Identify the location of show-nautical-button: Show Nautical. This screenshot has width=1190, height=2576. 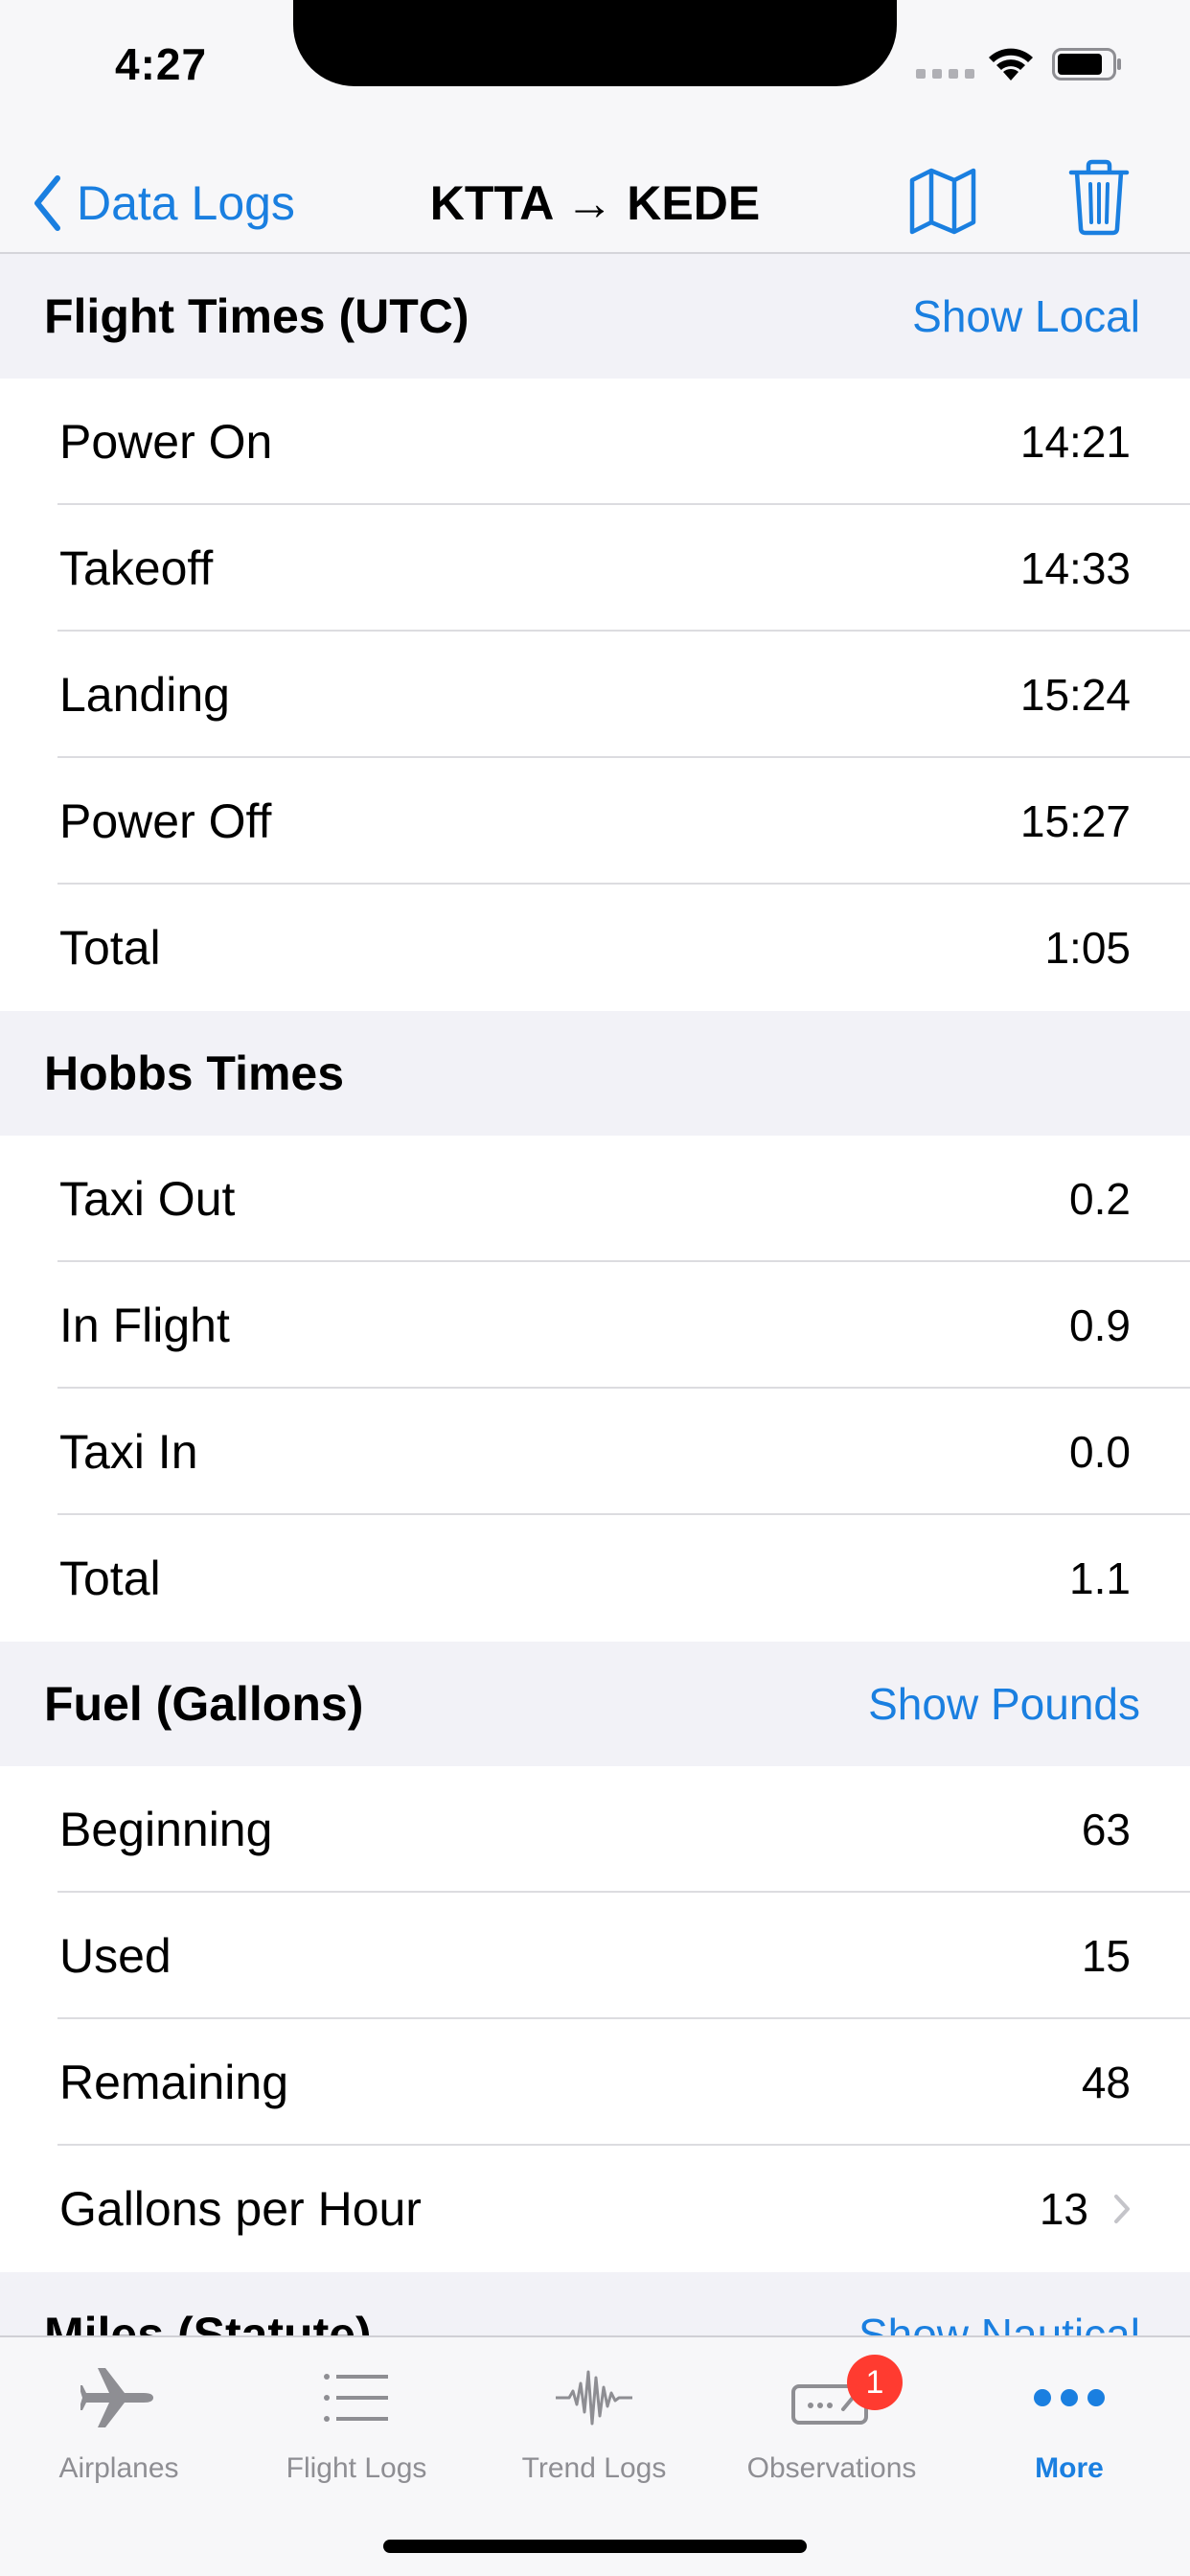
(999, 2322).